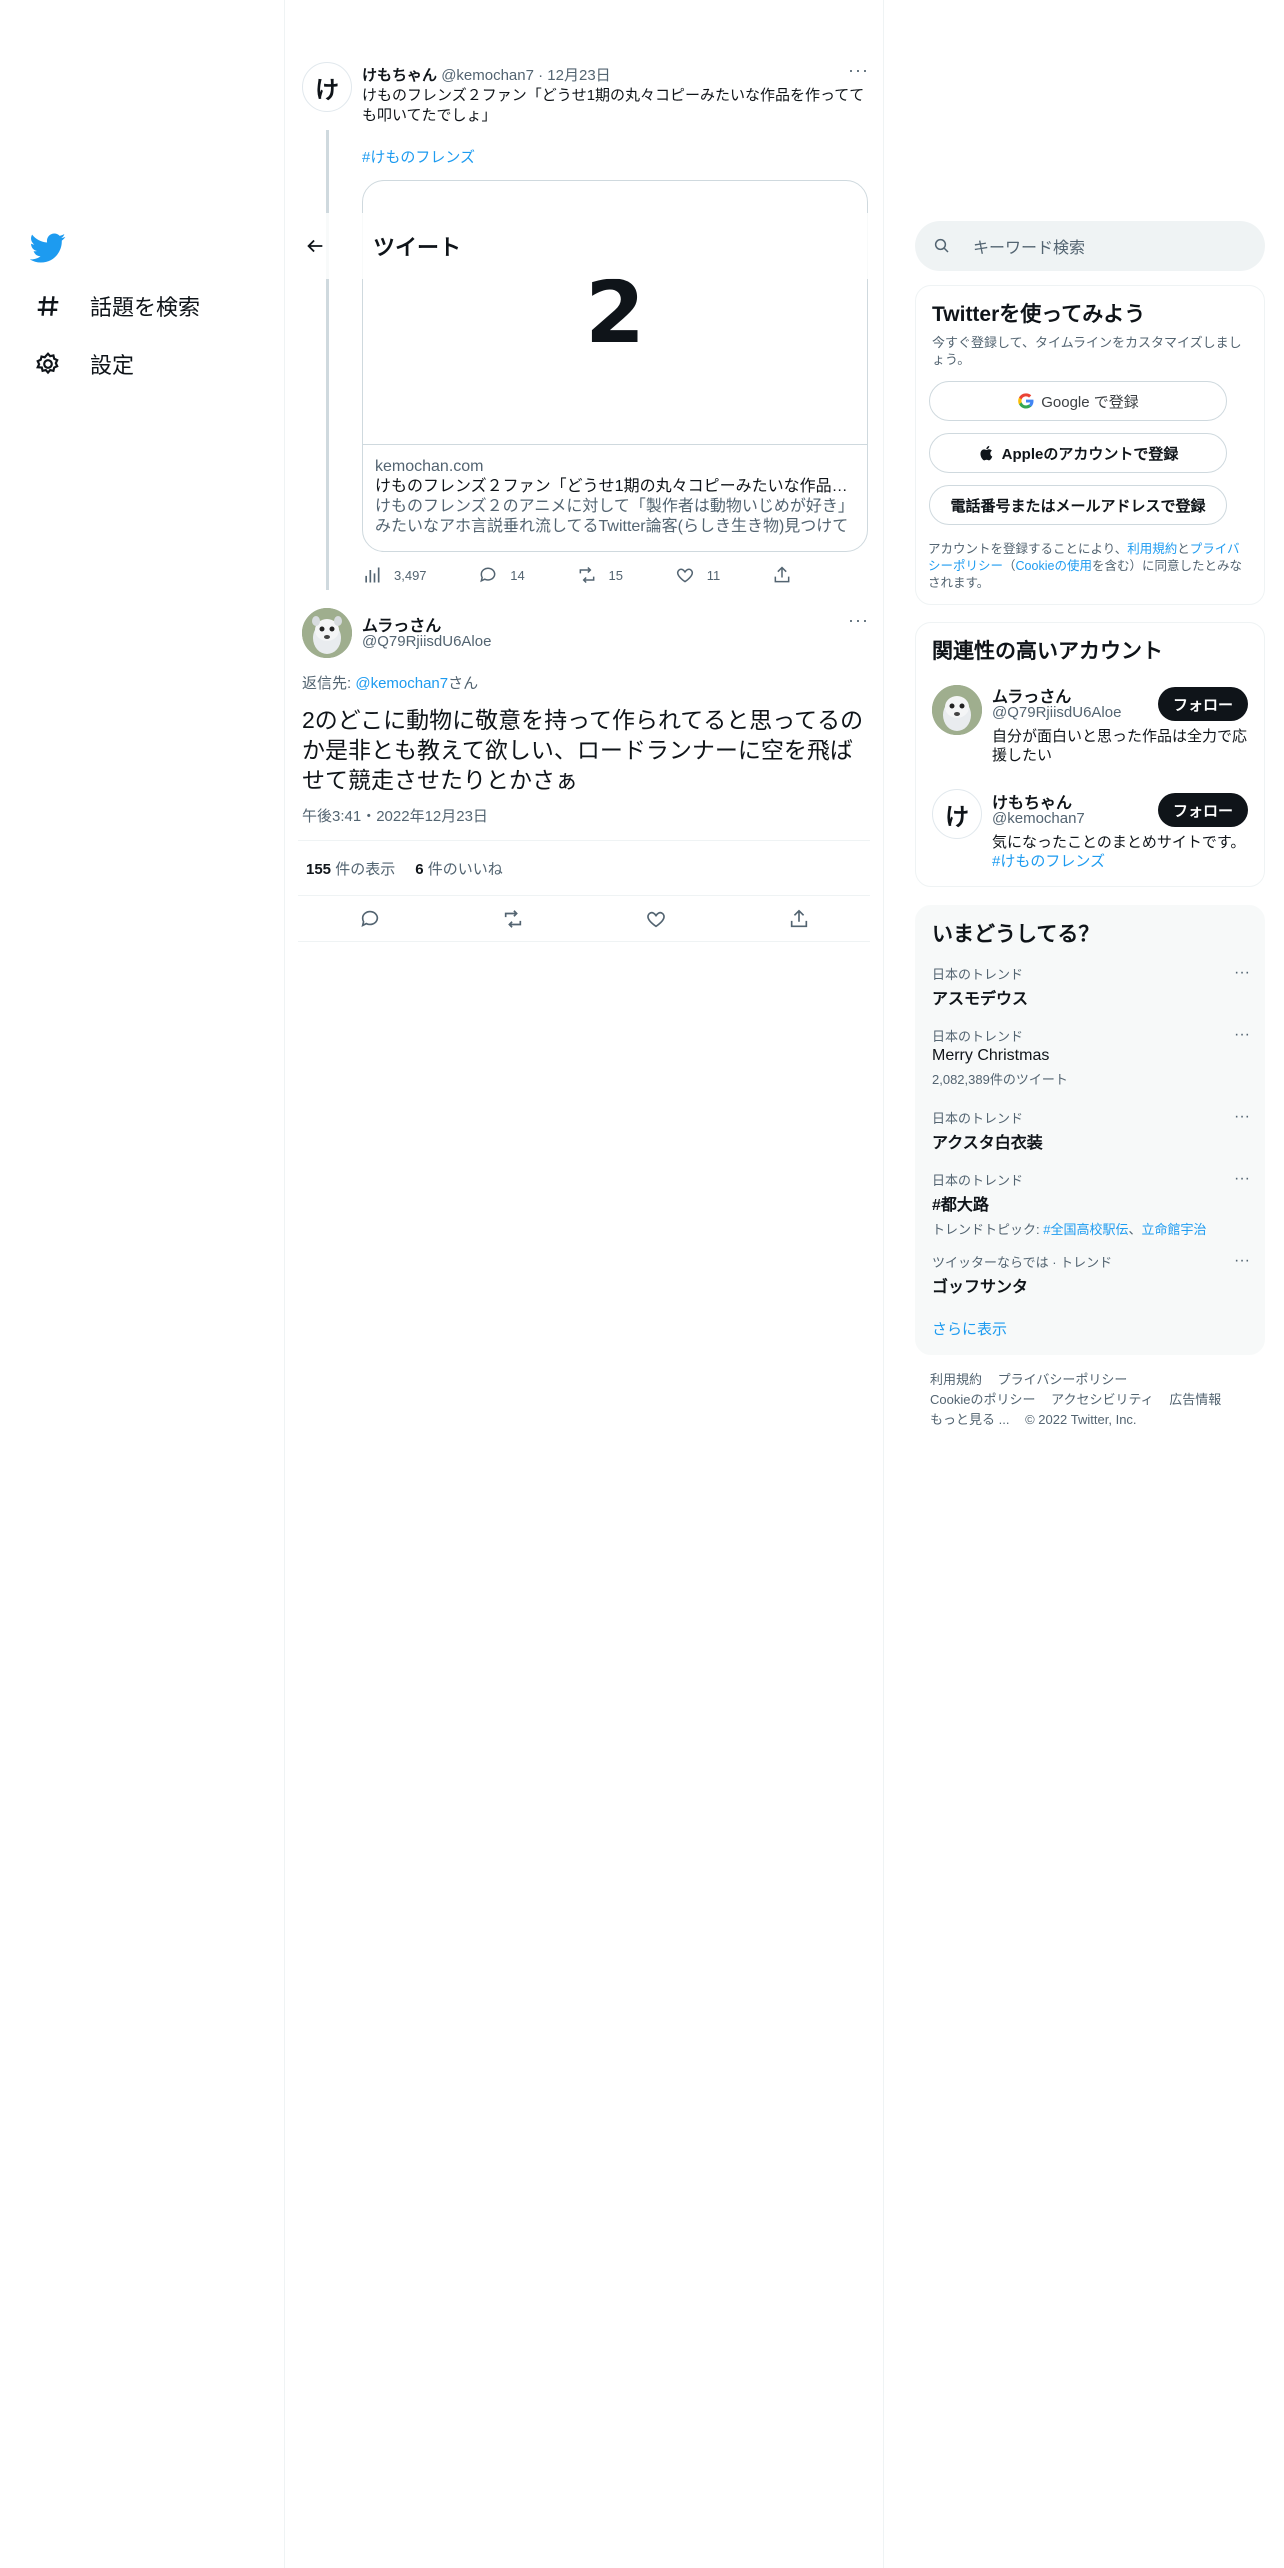  What do you see at coordinates (1120, 746) in the screenshot?
I see `suggestion-bio: 自分が面白いと思った作品は全力で応援したい` at bounding box center [1120, 746].